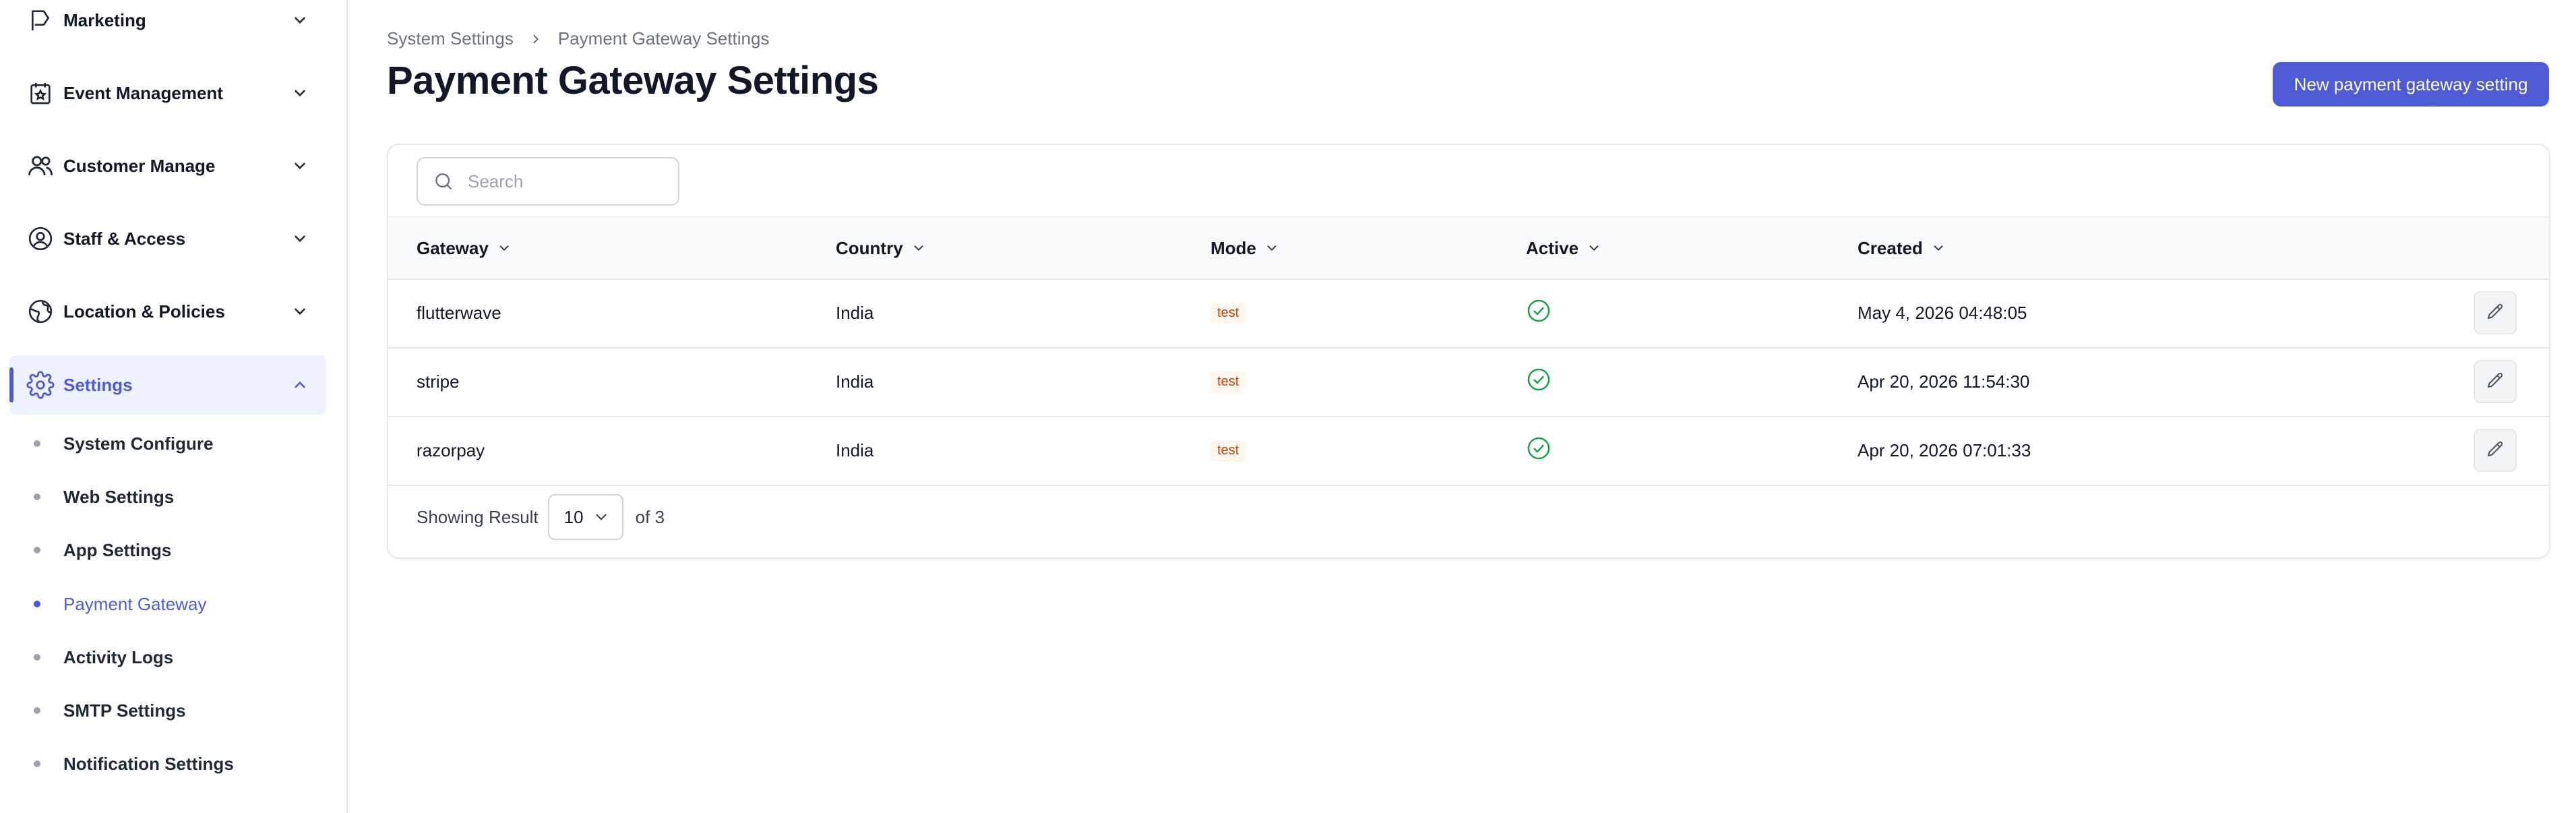 The image size is (2576, 813). I want to click on sidebar-item-label: App Settings, so click(118, 549).